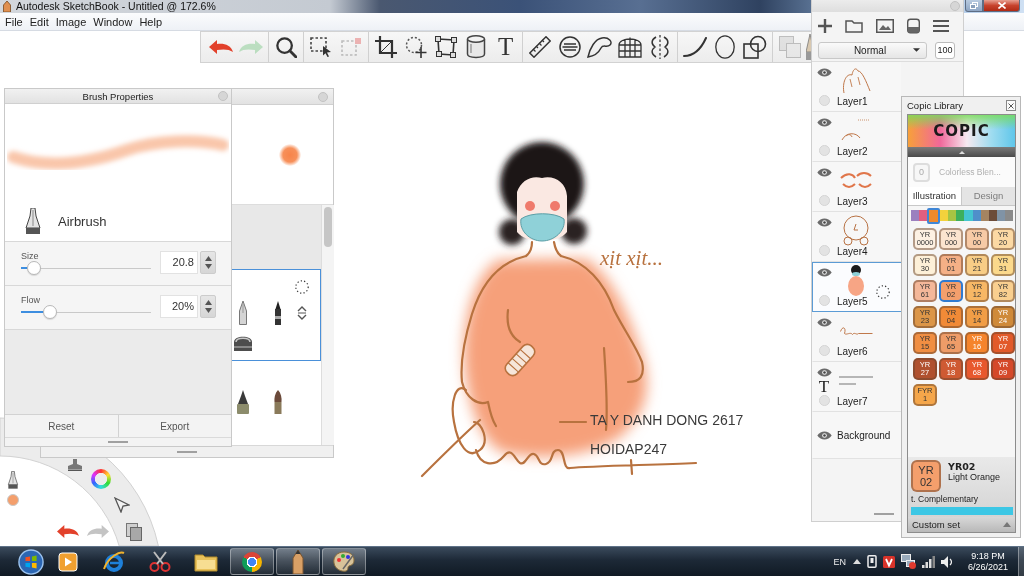  Describe the element at coordinates (113, 21) in the screenshot. I see `menu-item: Window` at that location.